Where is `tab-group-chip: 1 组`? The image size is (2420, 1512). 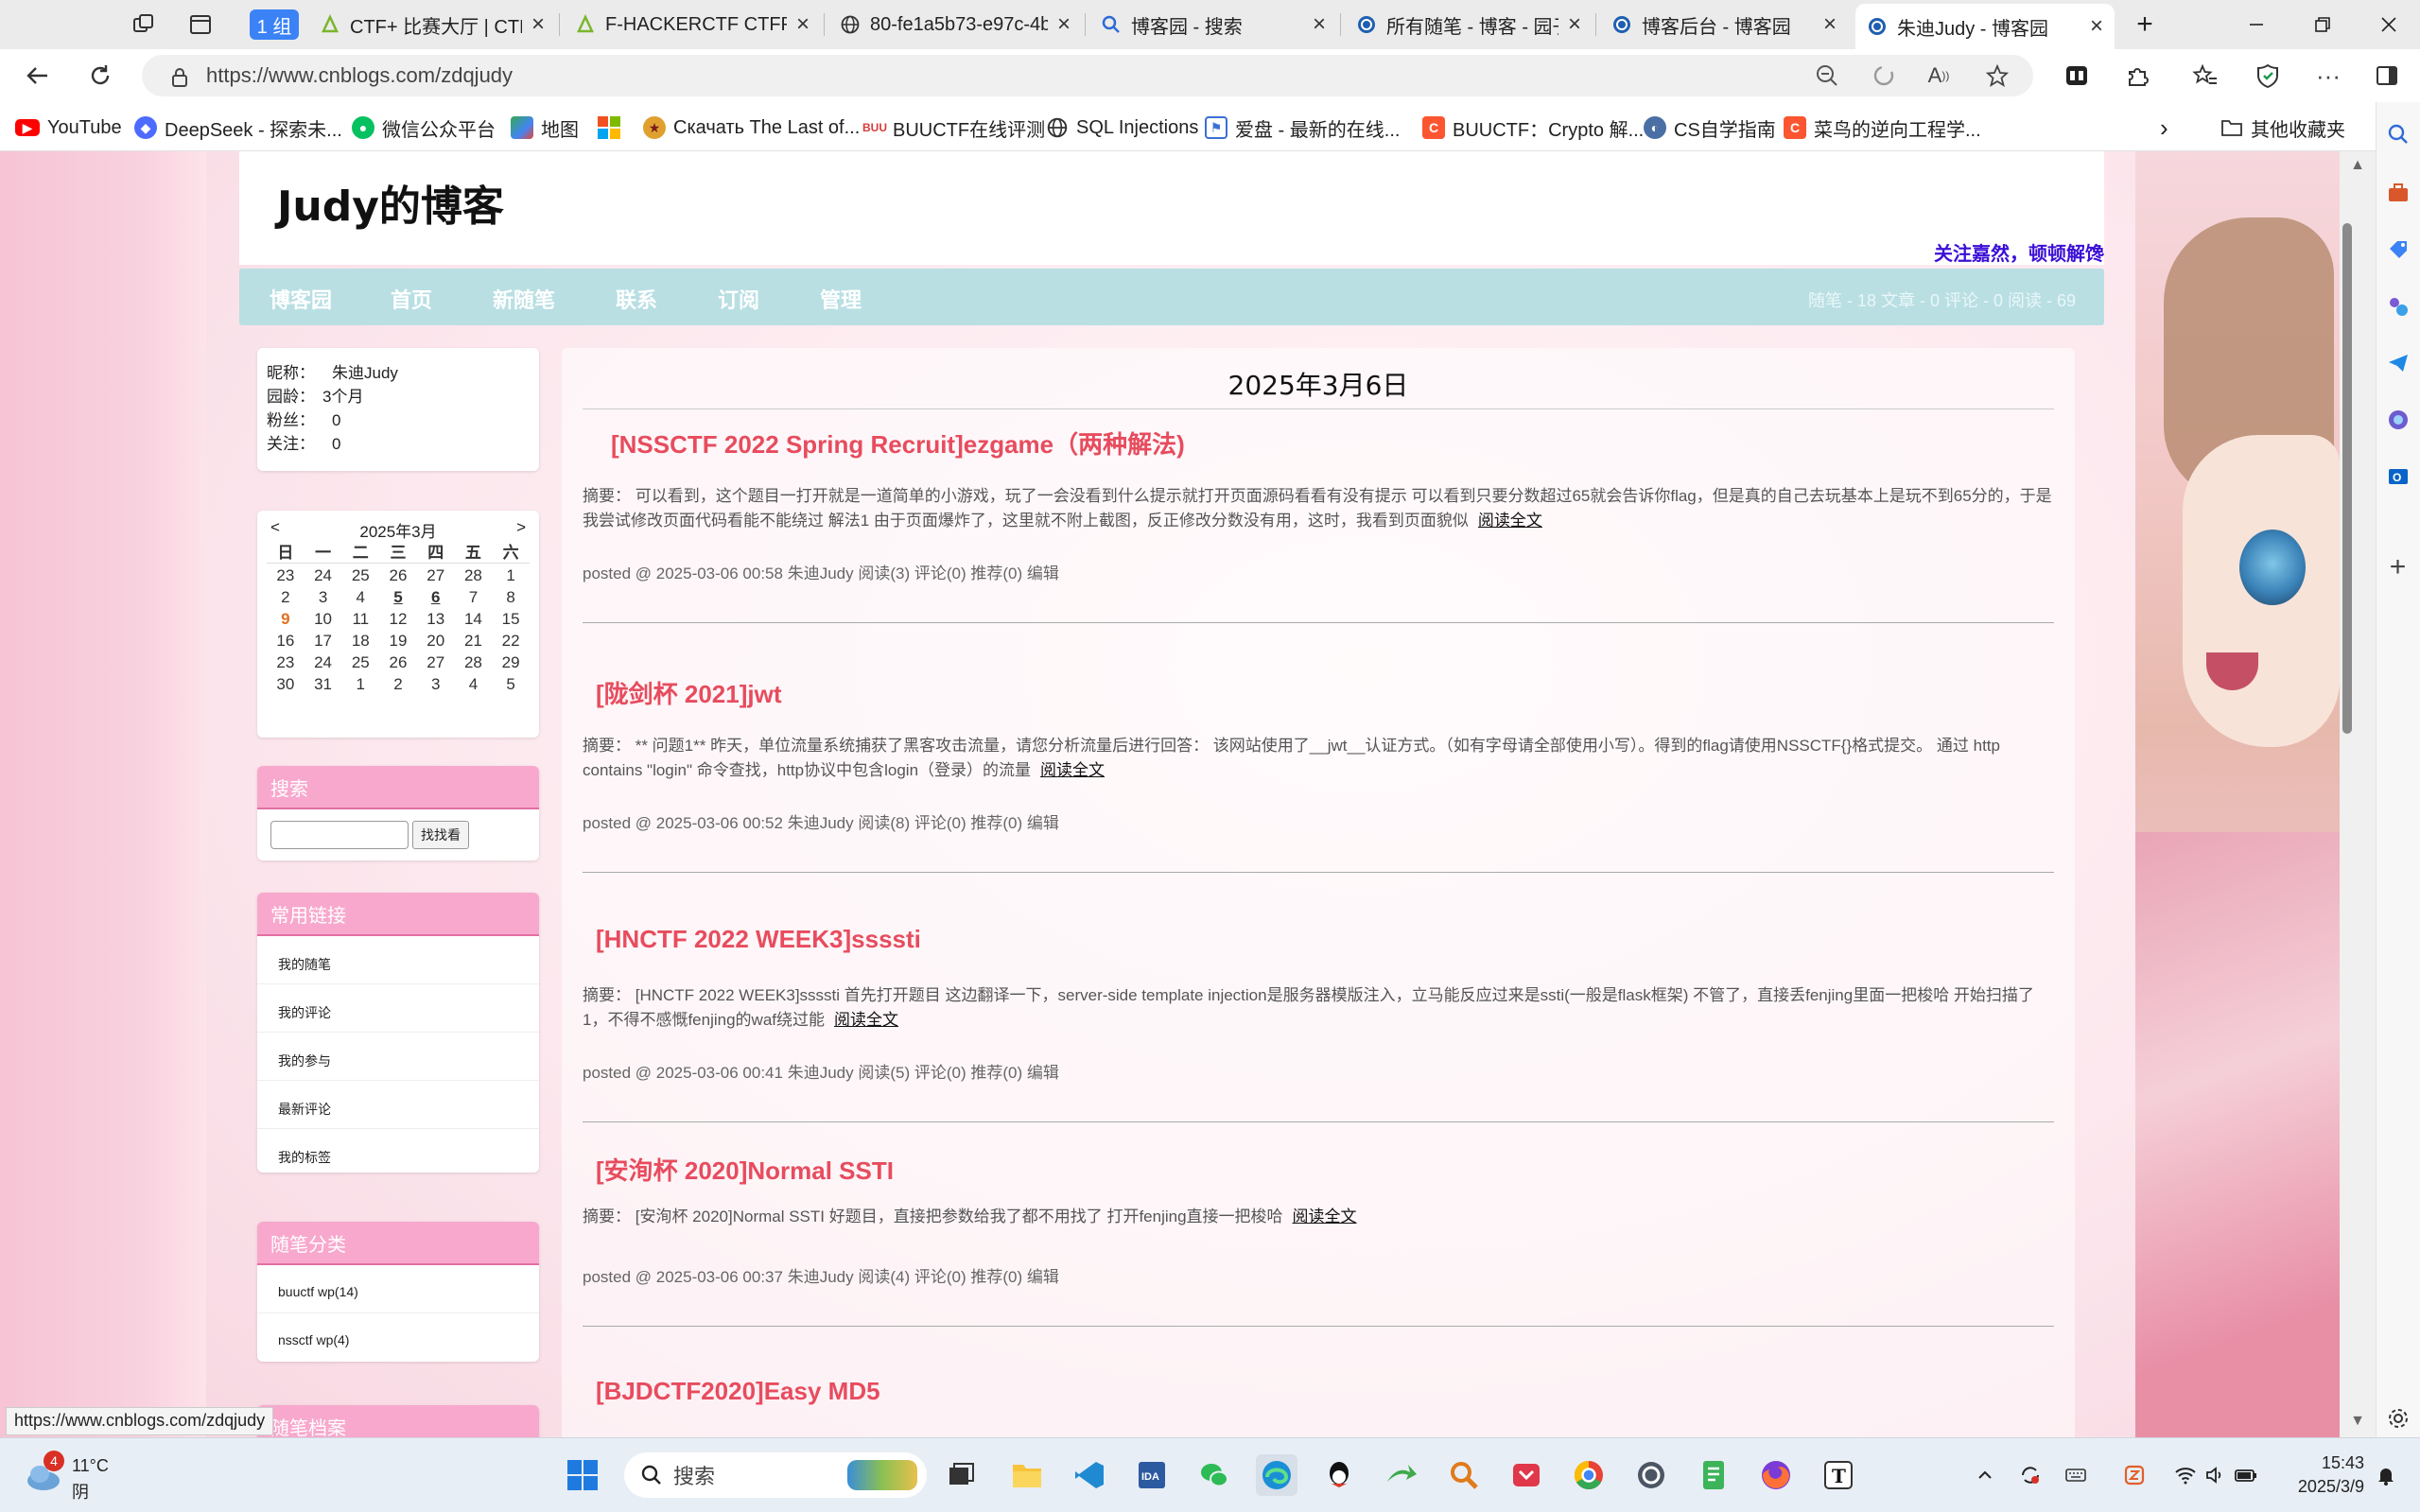 tab-group-chip: 1 组 is located at coordinates (274, 24).